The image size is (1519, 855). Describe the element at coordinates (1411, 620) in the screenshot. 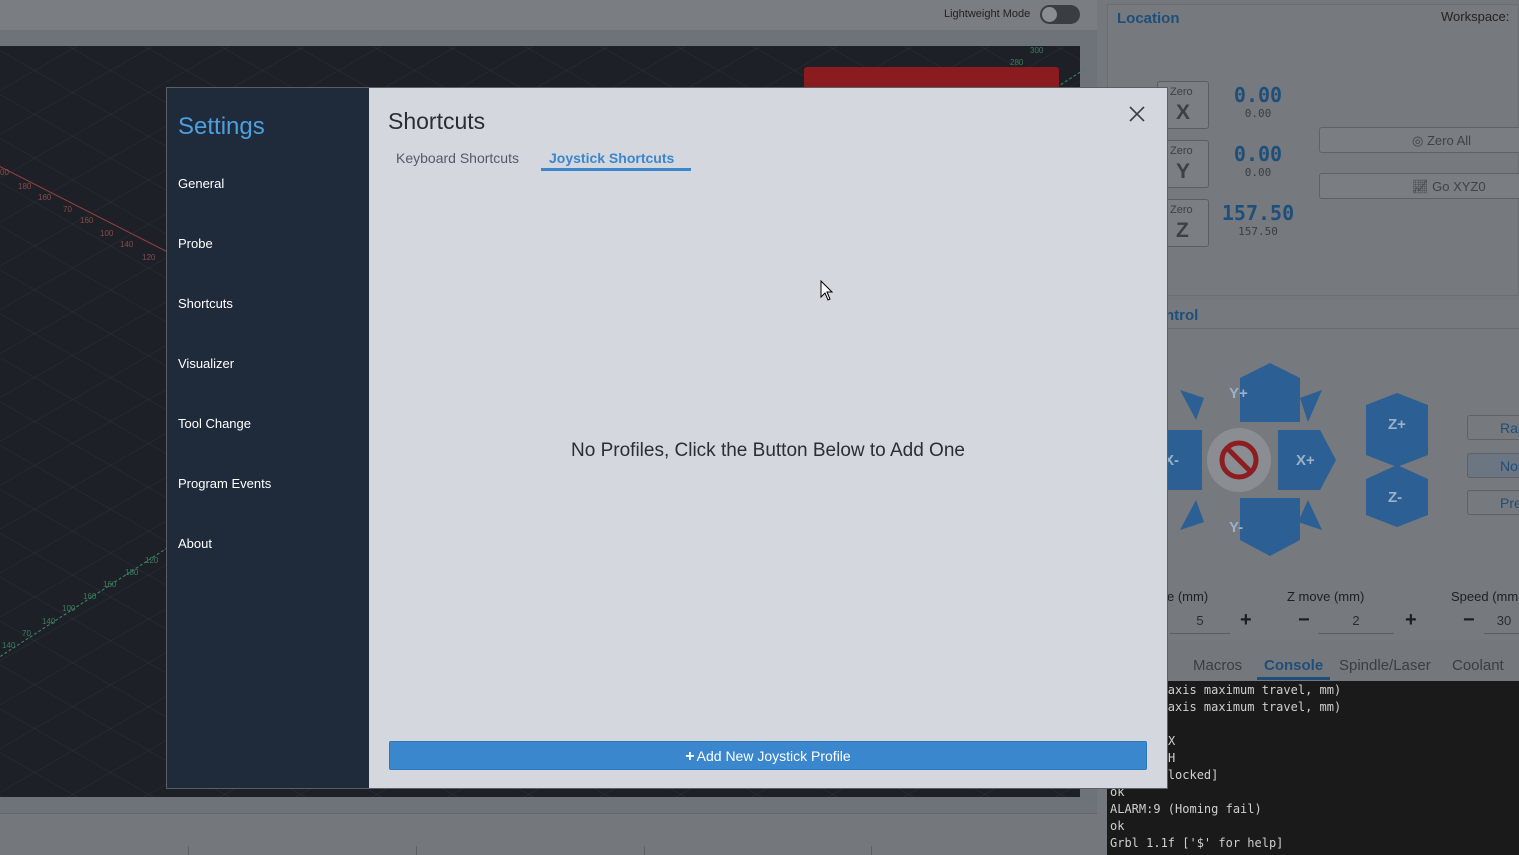

I see `z-move-increase-button: +` at that location.